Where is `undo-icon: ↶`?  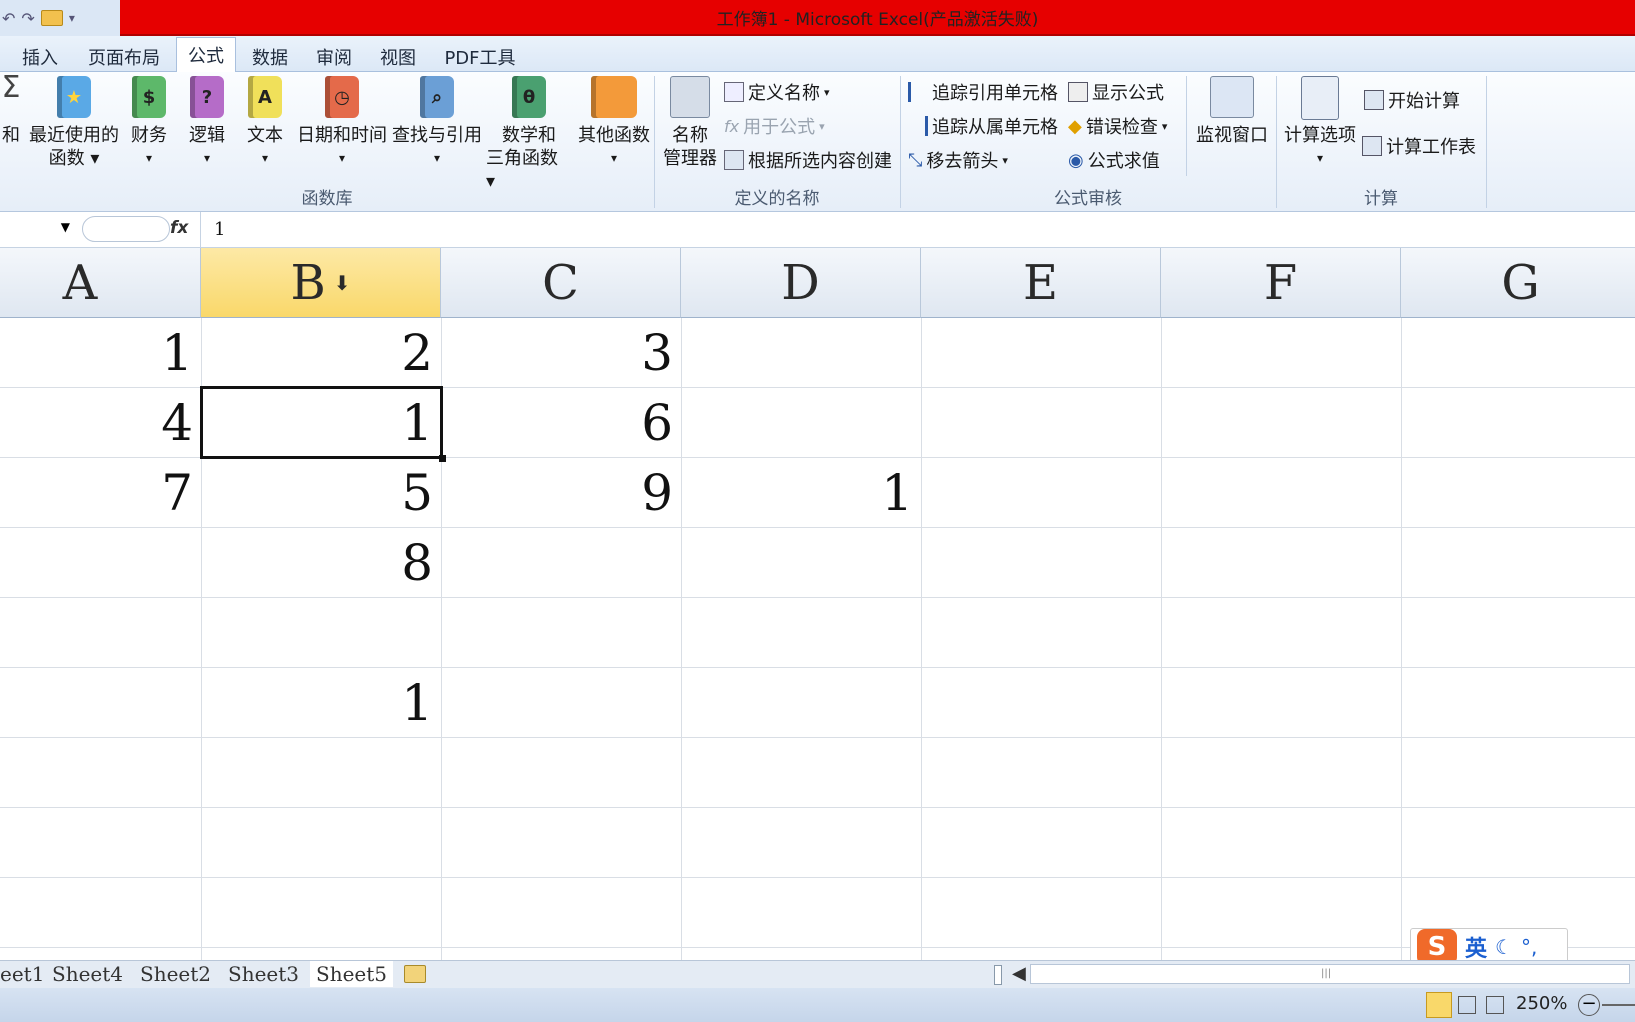
undo-icon: ↶ is located at coordinates (8, 18).